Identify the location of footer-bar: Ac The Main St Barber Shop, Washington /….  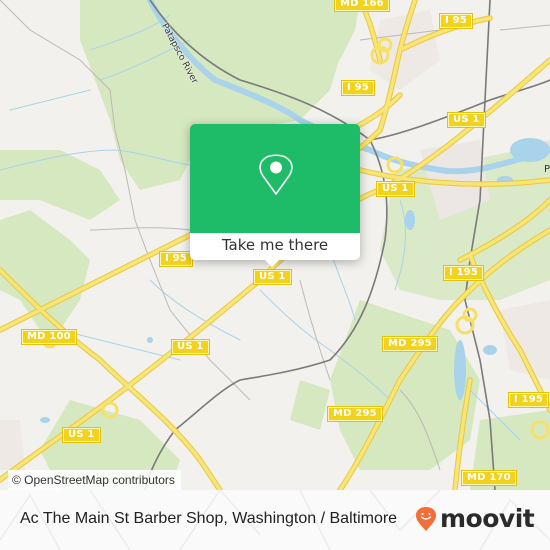
(275, 520).